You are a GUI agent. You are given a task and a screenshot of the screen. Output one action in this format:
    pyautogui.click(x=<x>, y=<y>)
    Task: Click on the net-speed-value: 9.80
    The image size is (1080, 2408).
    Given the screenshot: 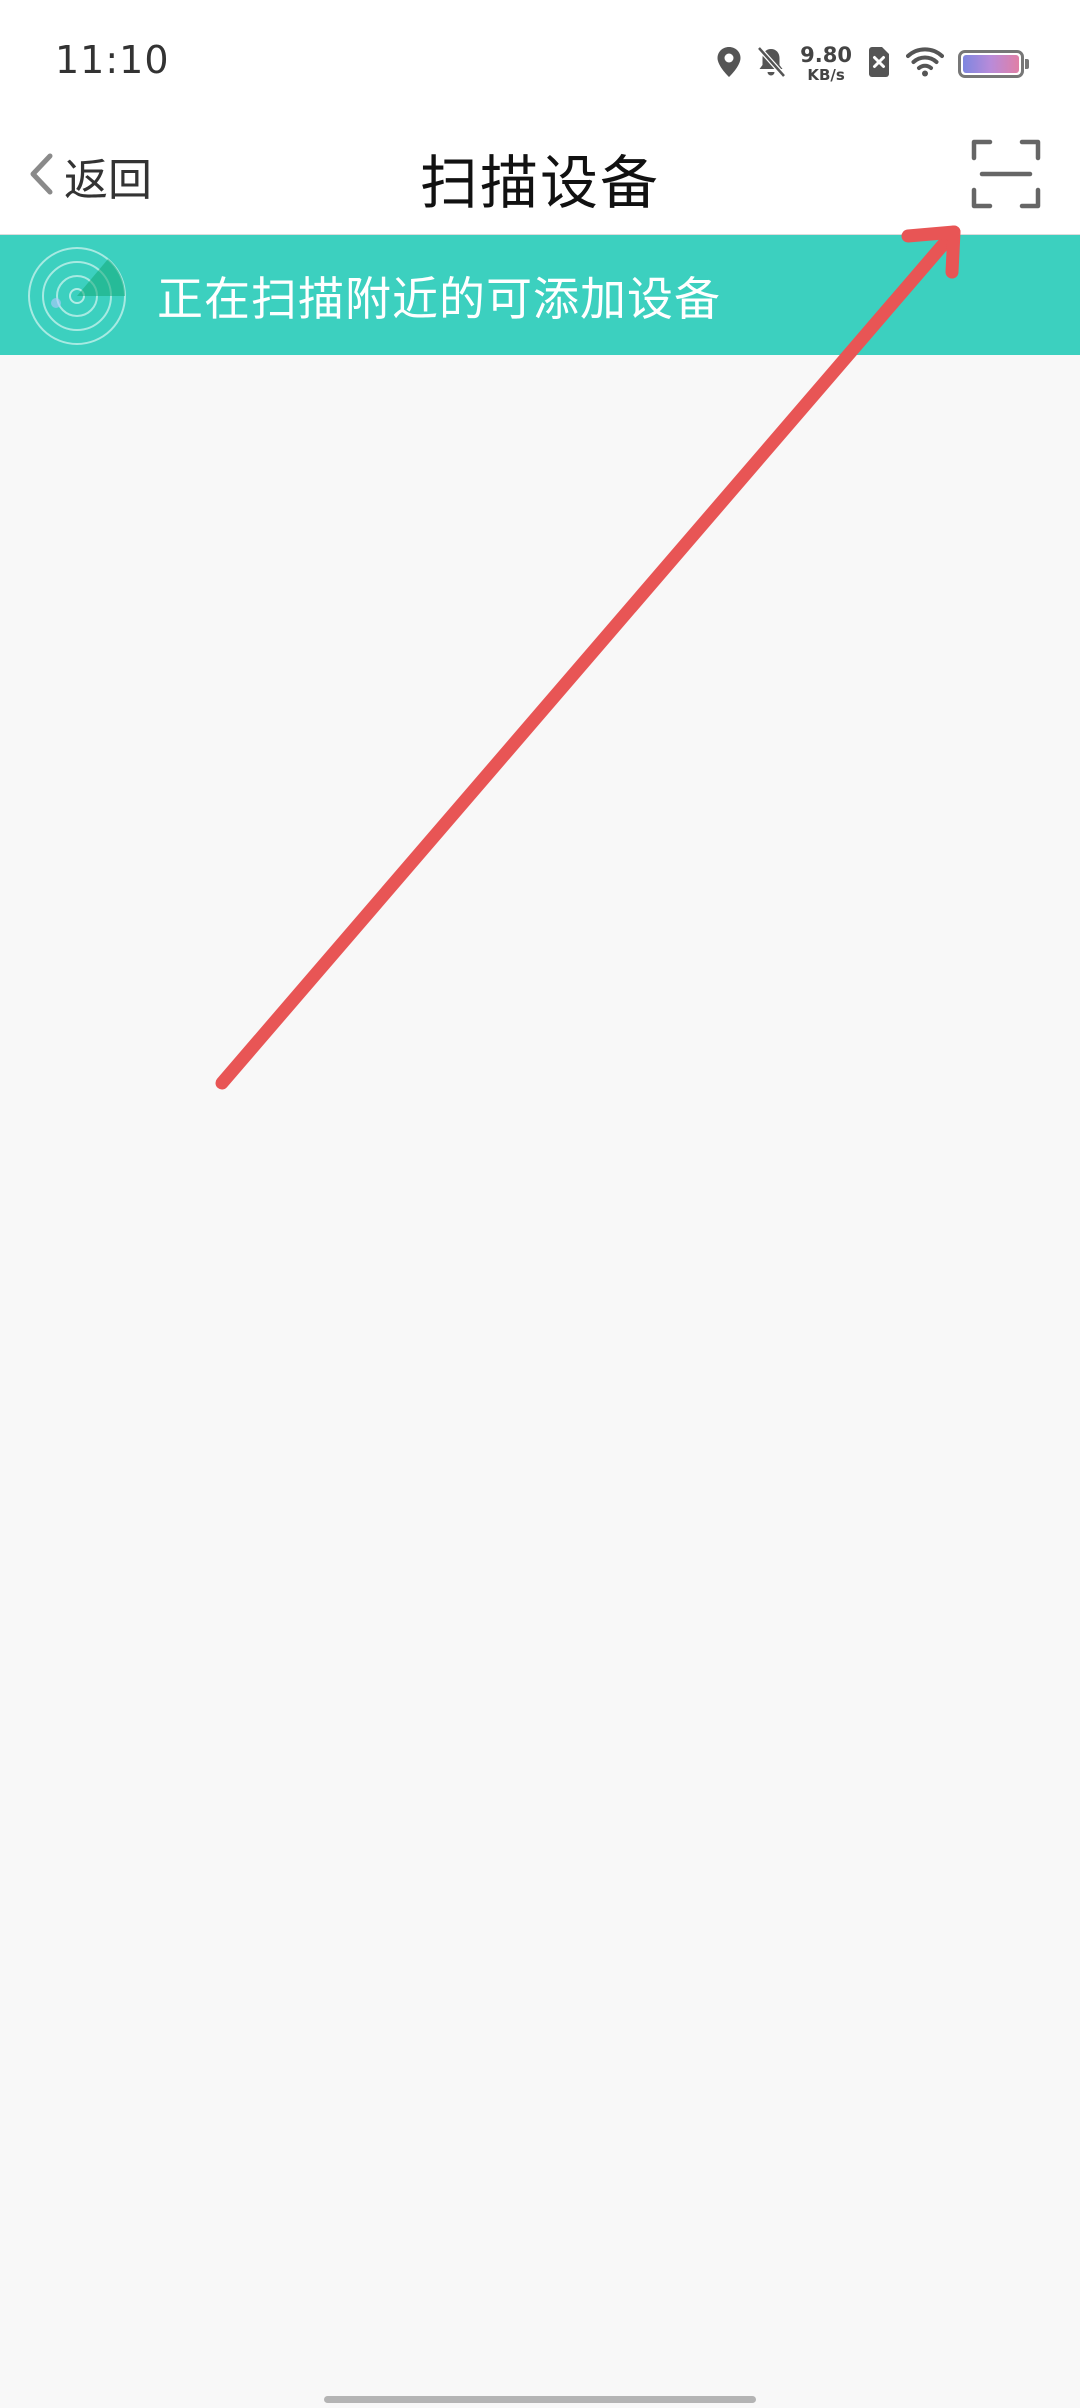 What is the action you would take?
    pyautogui.click(x=826, y=55)
    